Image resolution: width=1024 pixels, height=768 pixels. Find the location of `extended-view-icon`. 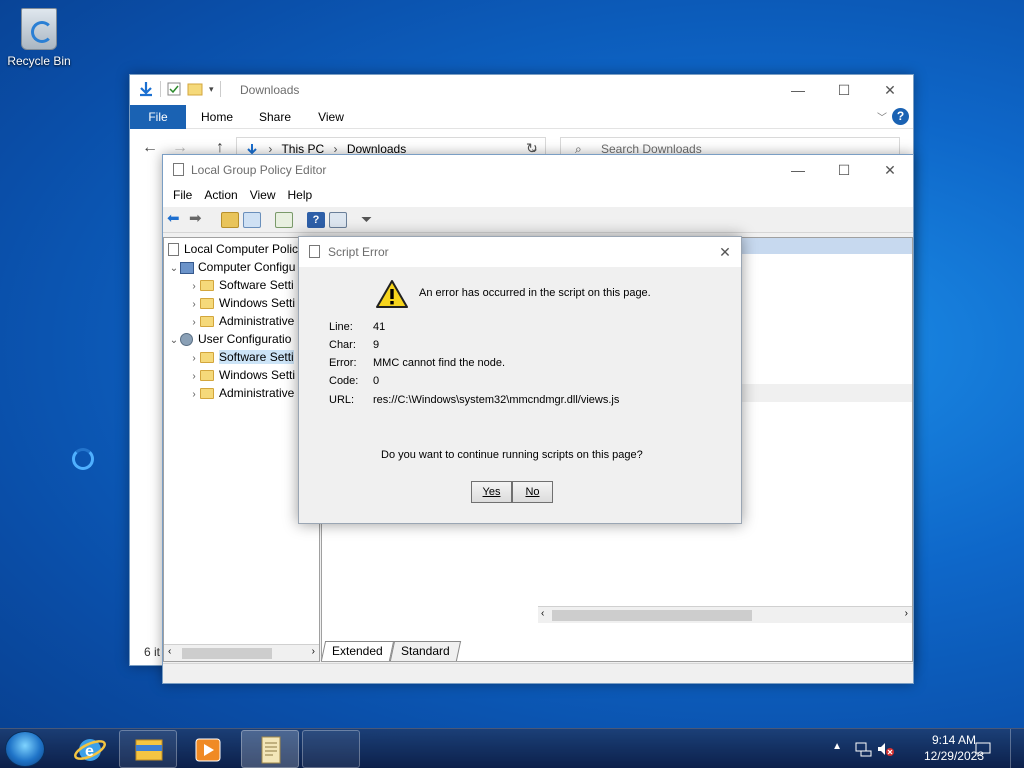

extended-view-icon is located at coordinates (338, 220).